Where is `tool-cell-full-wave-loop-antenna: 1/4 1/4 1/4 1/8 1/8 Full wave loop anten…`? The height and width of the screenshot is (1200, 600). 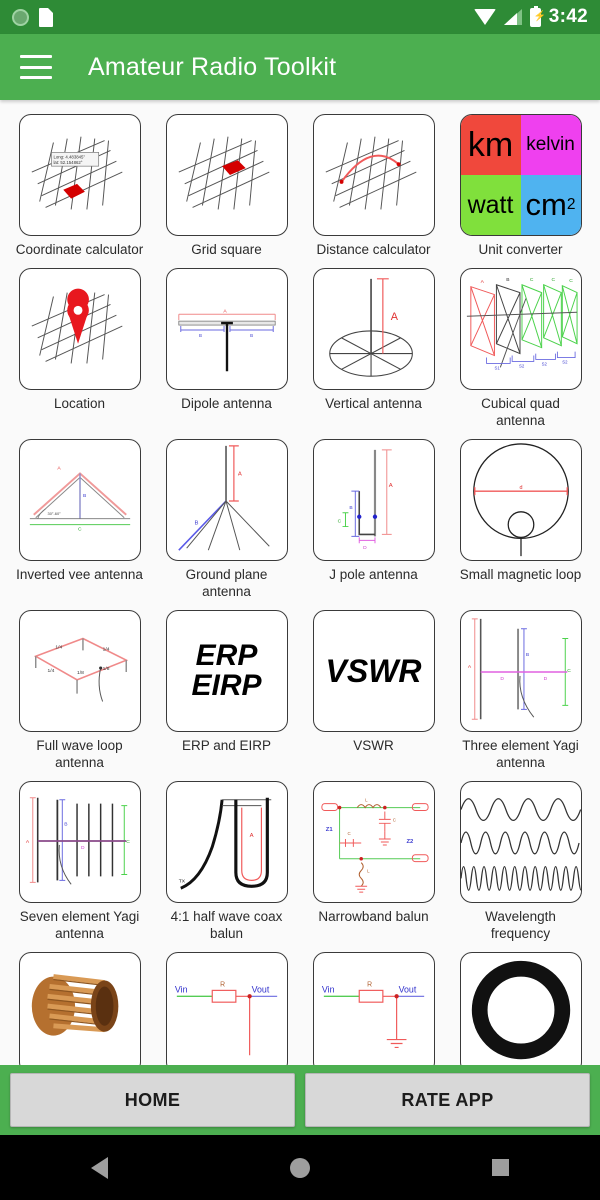
tool-cell-full-wave-loop-antenna: 1/4 1/4 1/4 1/8 1/8 Full wave loop anten… is located at coordinates (79, 689).